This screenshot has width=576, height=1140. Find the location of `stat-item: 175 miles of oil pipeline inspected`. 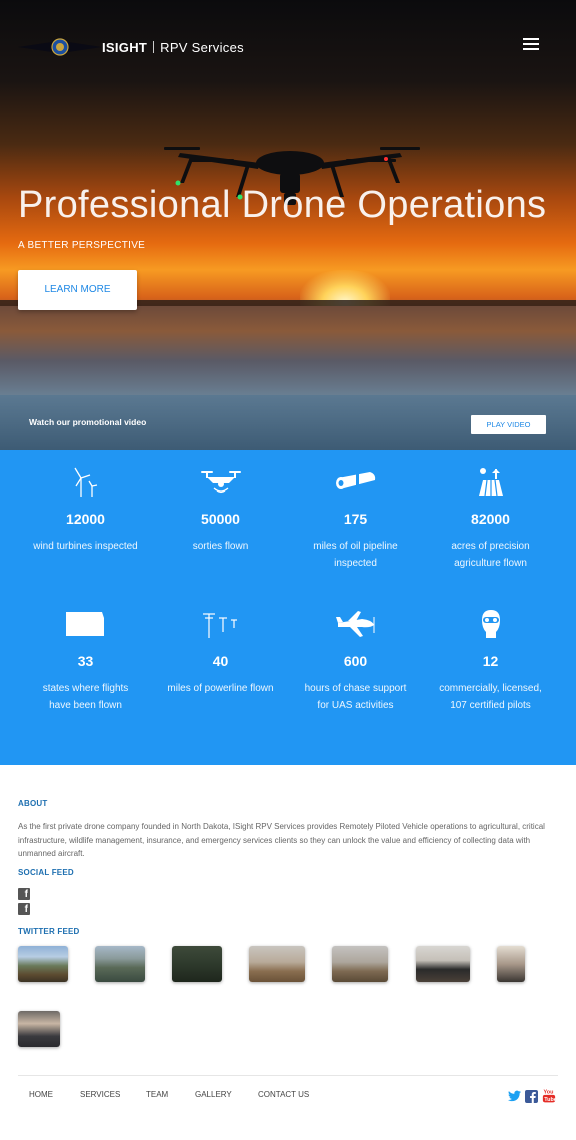

stat-item: 175 miles of oil pipeline inspected is located at coordinates (355, 518).